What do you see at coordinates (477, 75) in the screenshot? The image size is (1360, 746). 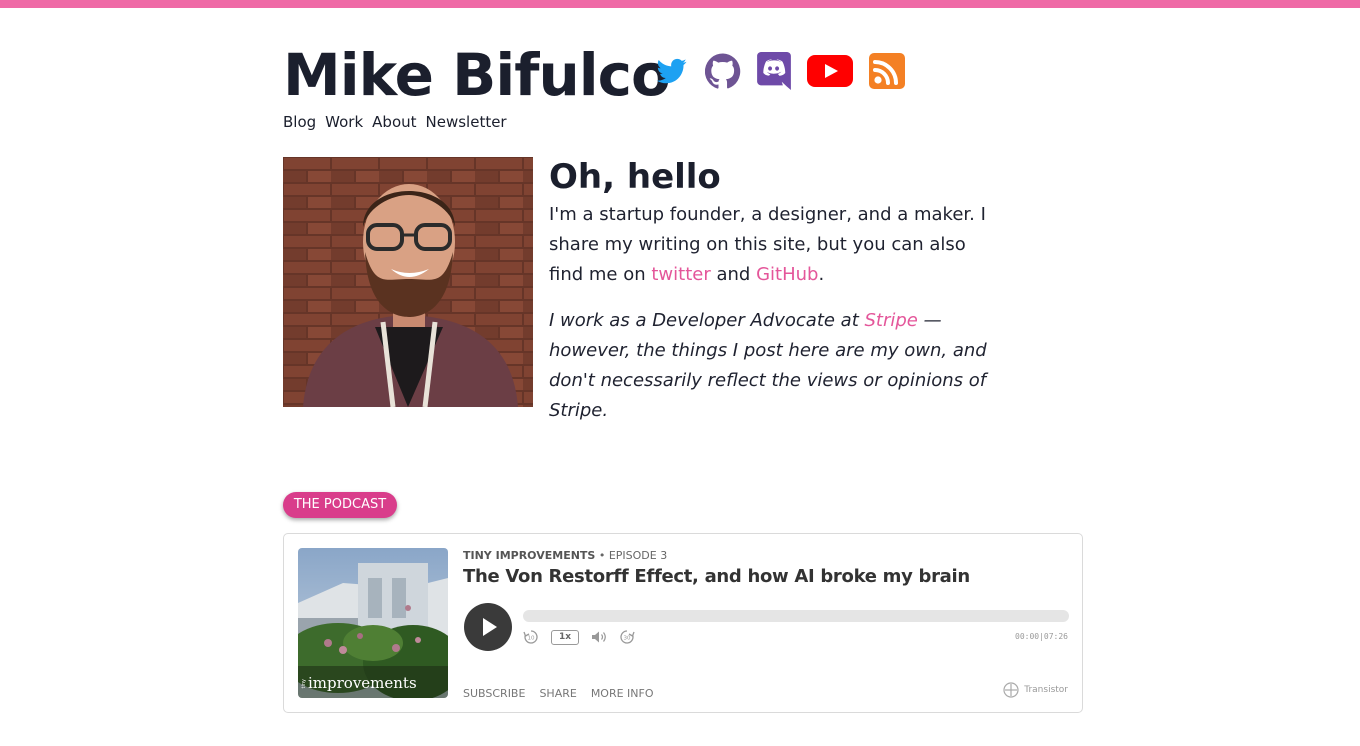 I see `site-title: Mike Bifulco` at bounding box center [477, 75].